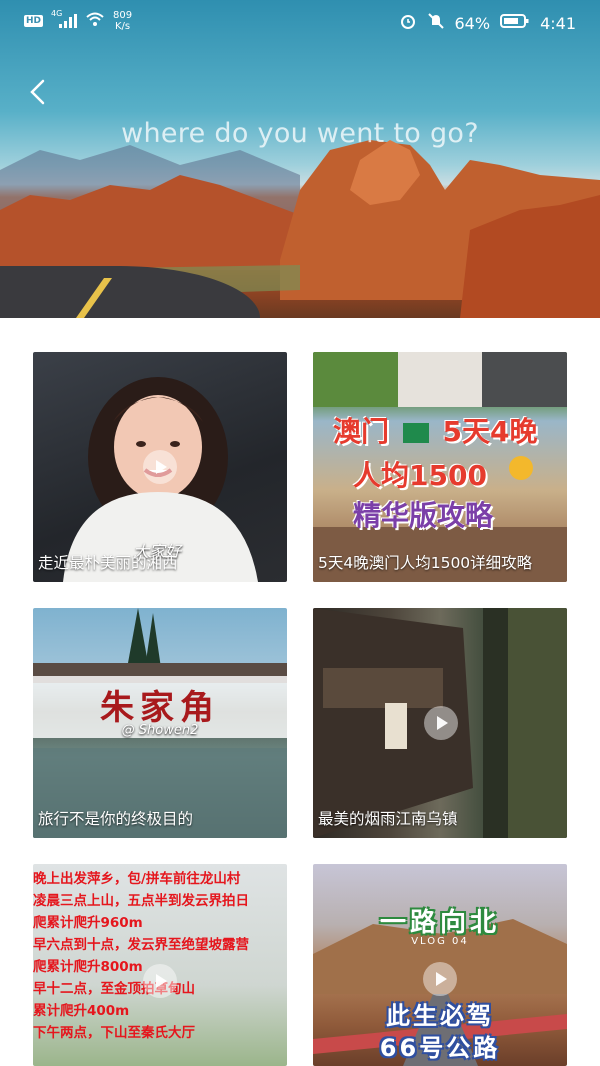  I want to click on card-headline: 一路向北, so click(439, 923).